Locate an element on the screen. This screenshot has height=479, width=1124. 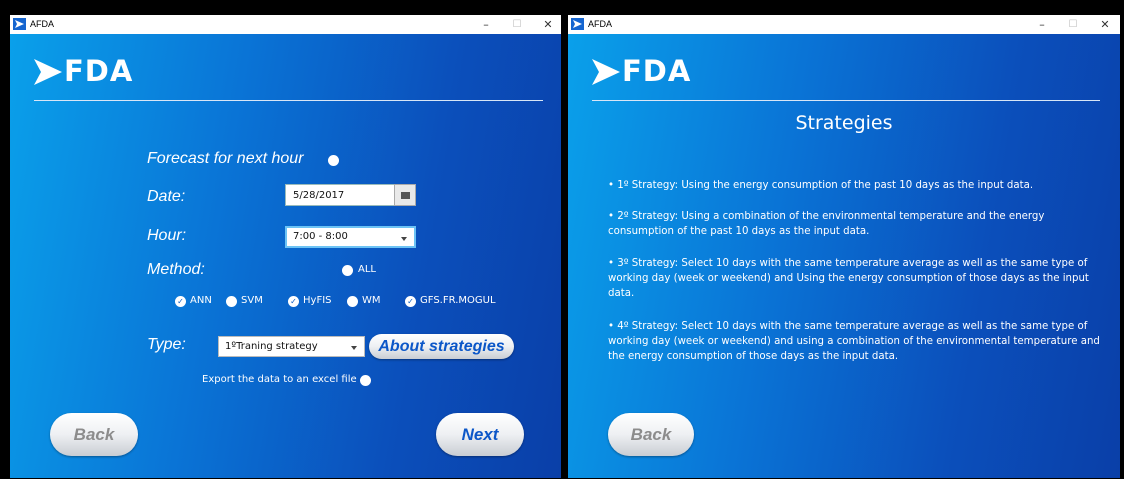
wm-label: WM is located at coordinates (371, 300).